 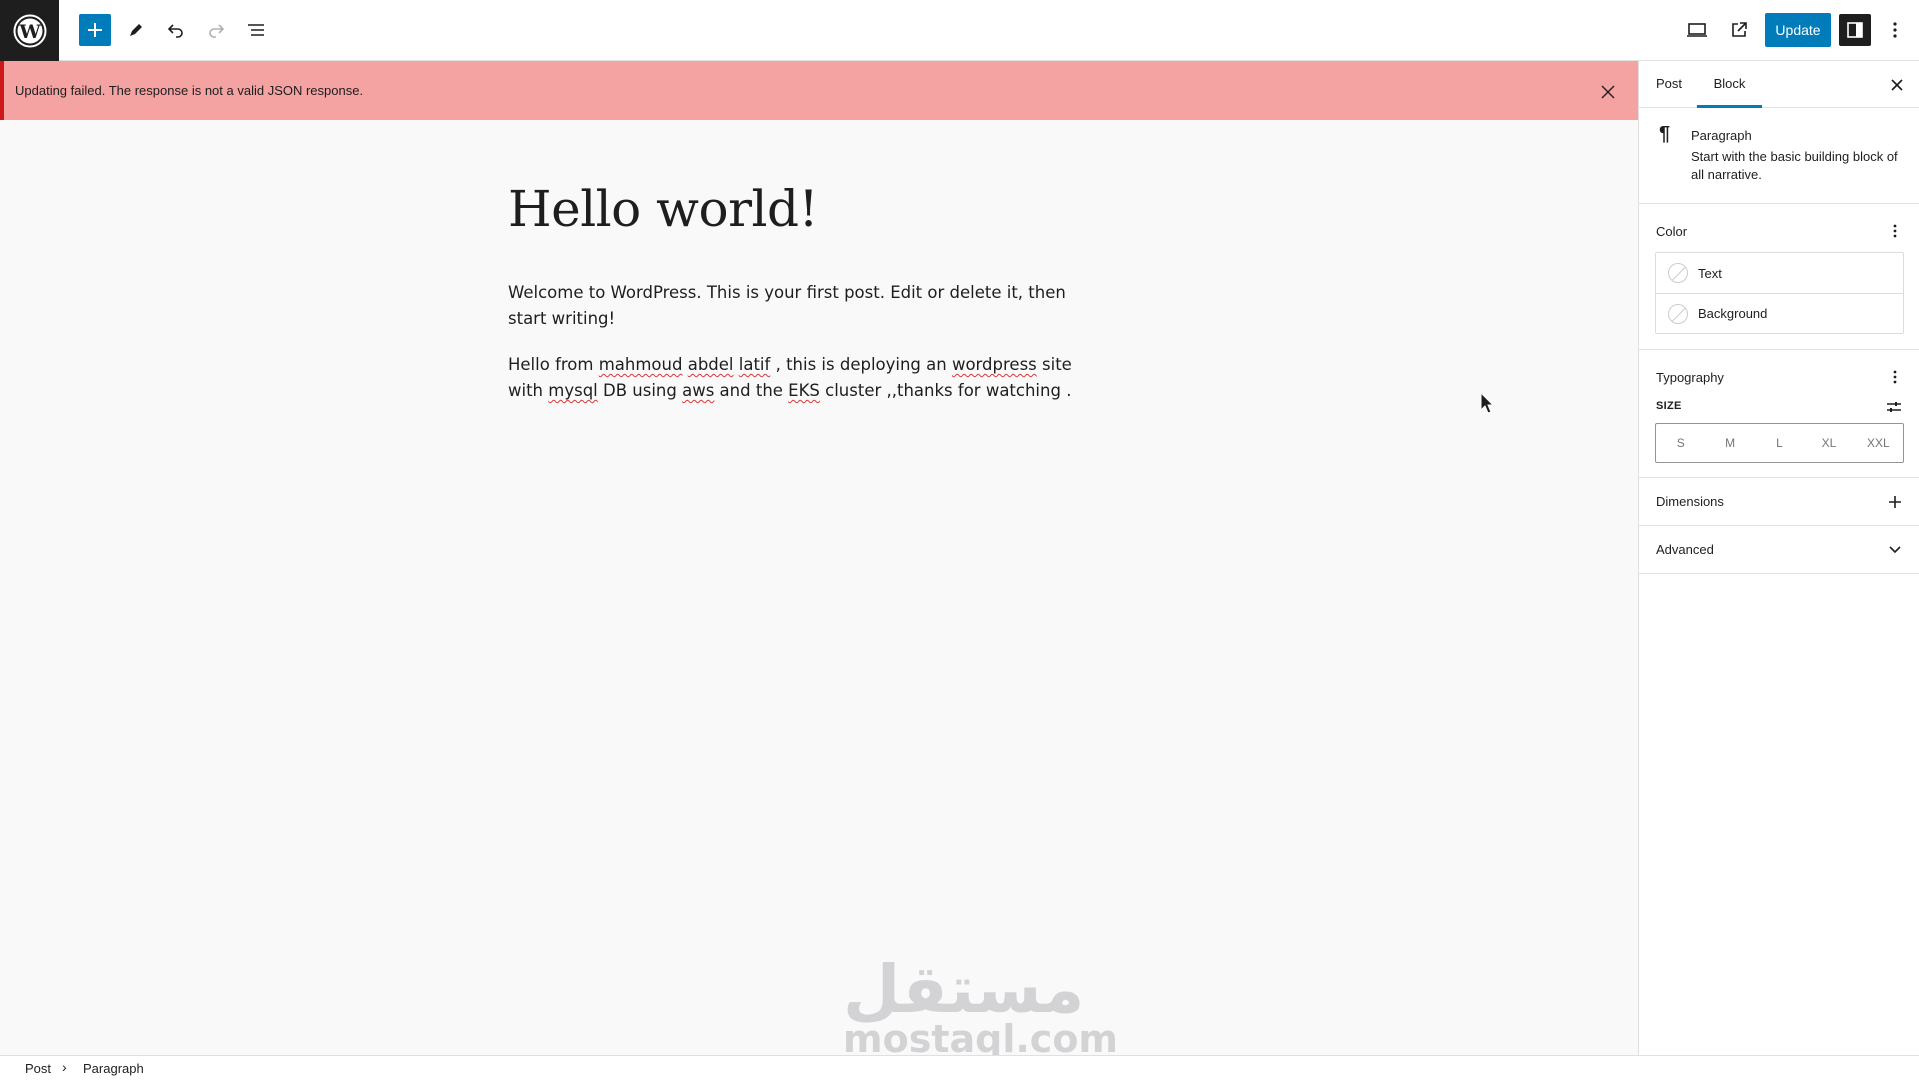 I want to click on close-sidebar-button, so click(x=1897, y=85).